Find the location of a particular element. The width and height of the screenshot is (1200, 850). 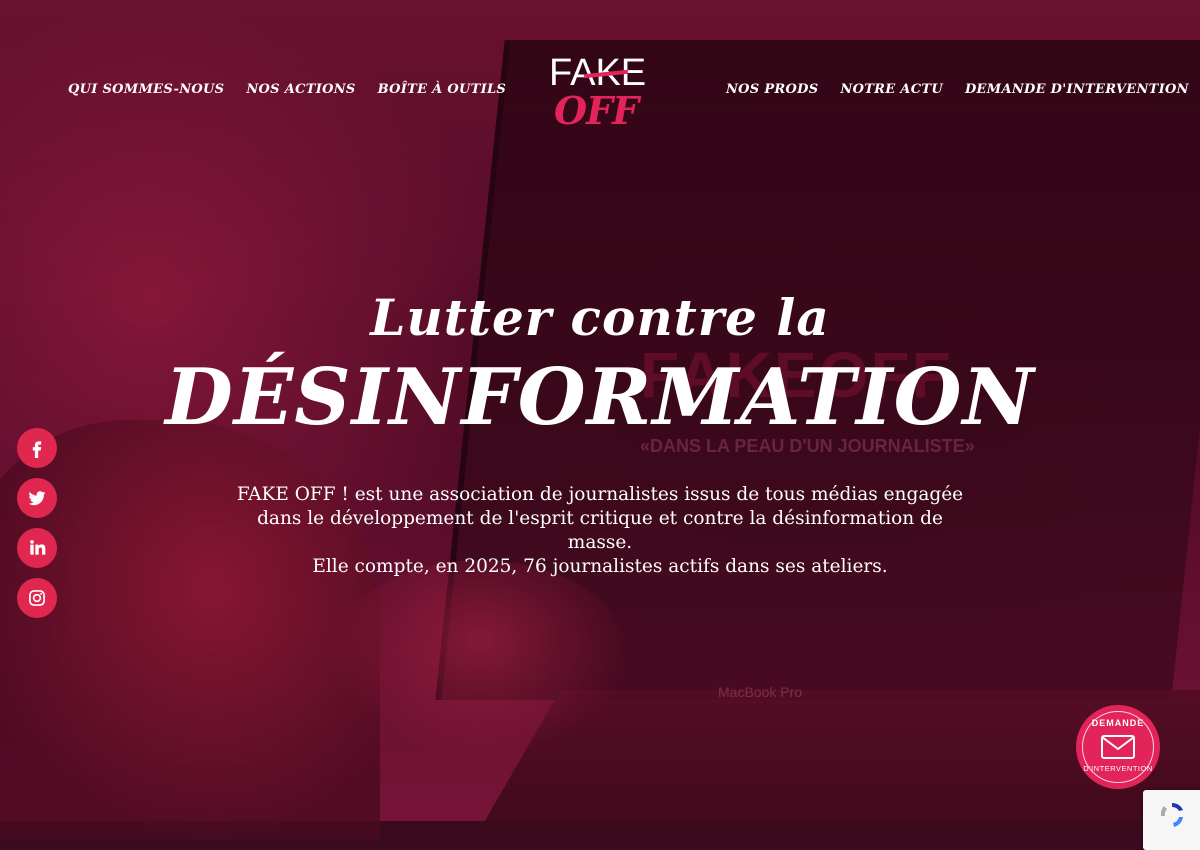

badge-top-text: DEMANDE is located at coordinates (1118, 723).